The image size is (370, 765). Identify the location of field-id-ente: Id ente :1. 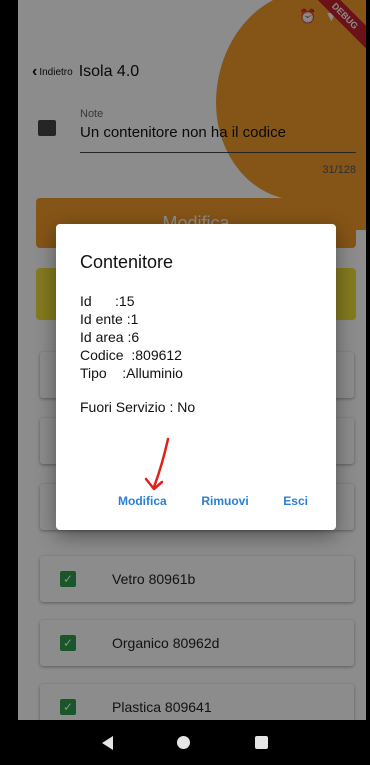
(109, 319).